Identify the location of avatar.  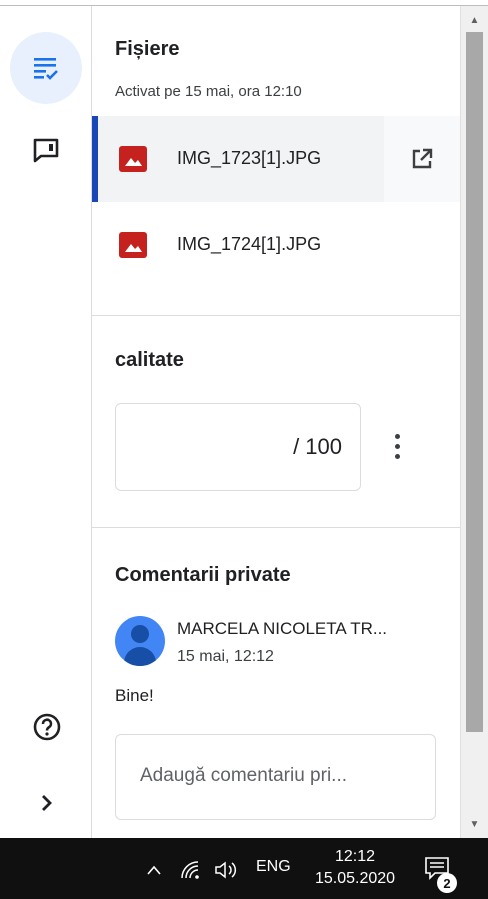
(140, 641).